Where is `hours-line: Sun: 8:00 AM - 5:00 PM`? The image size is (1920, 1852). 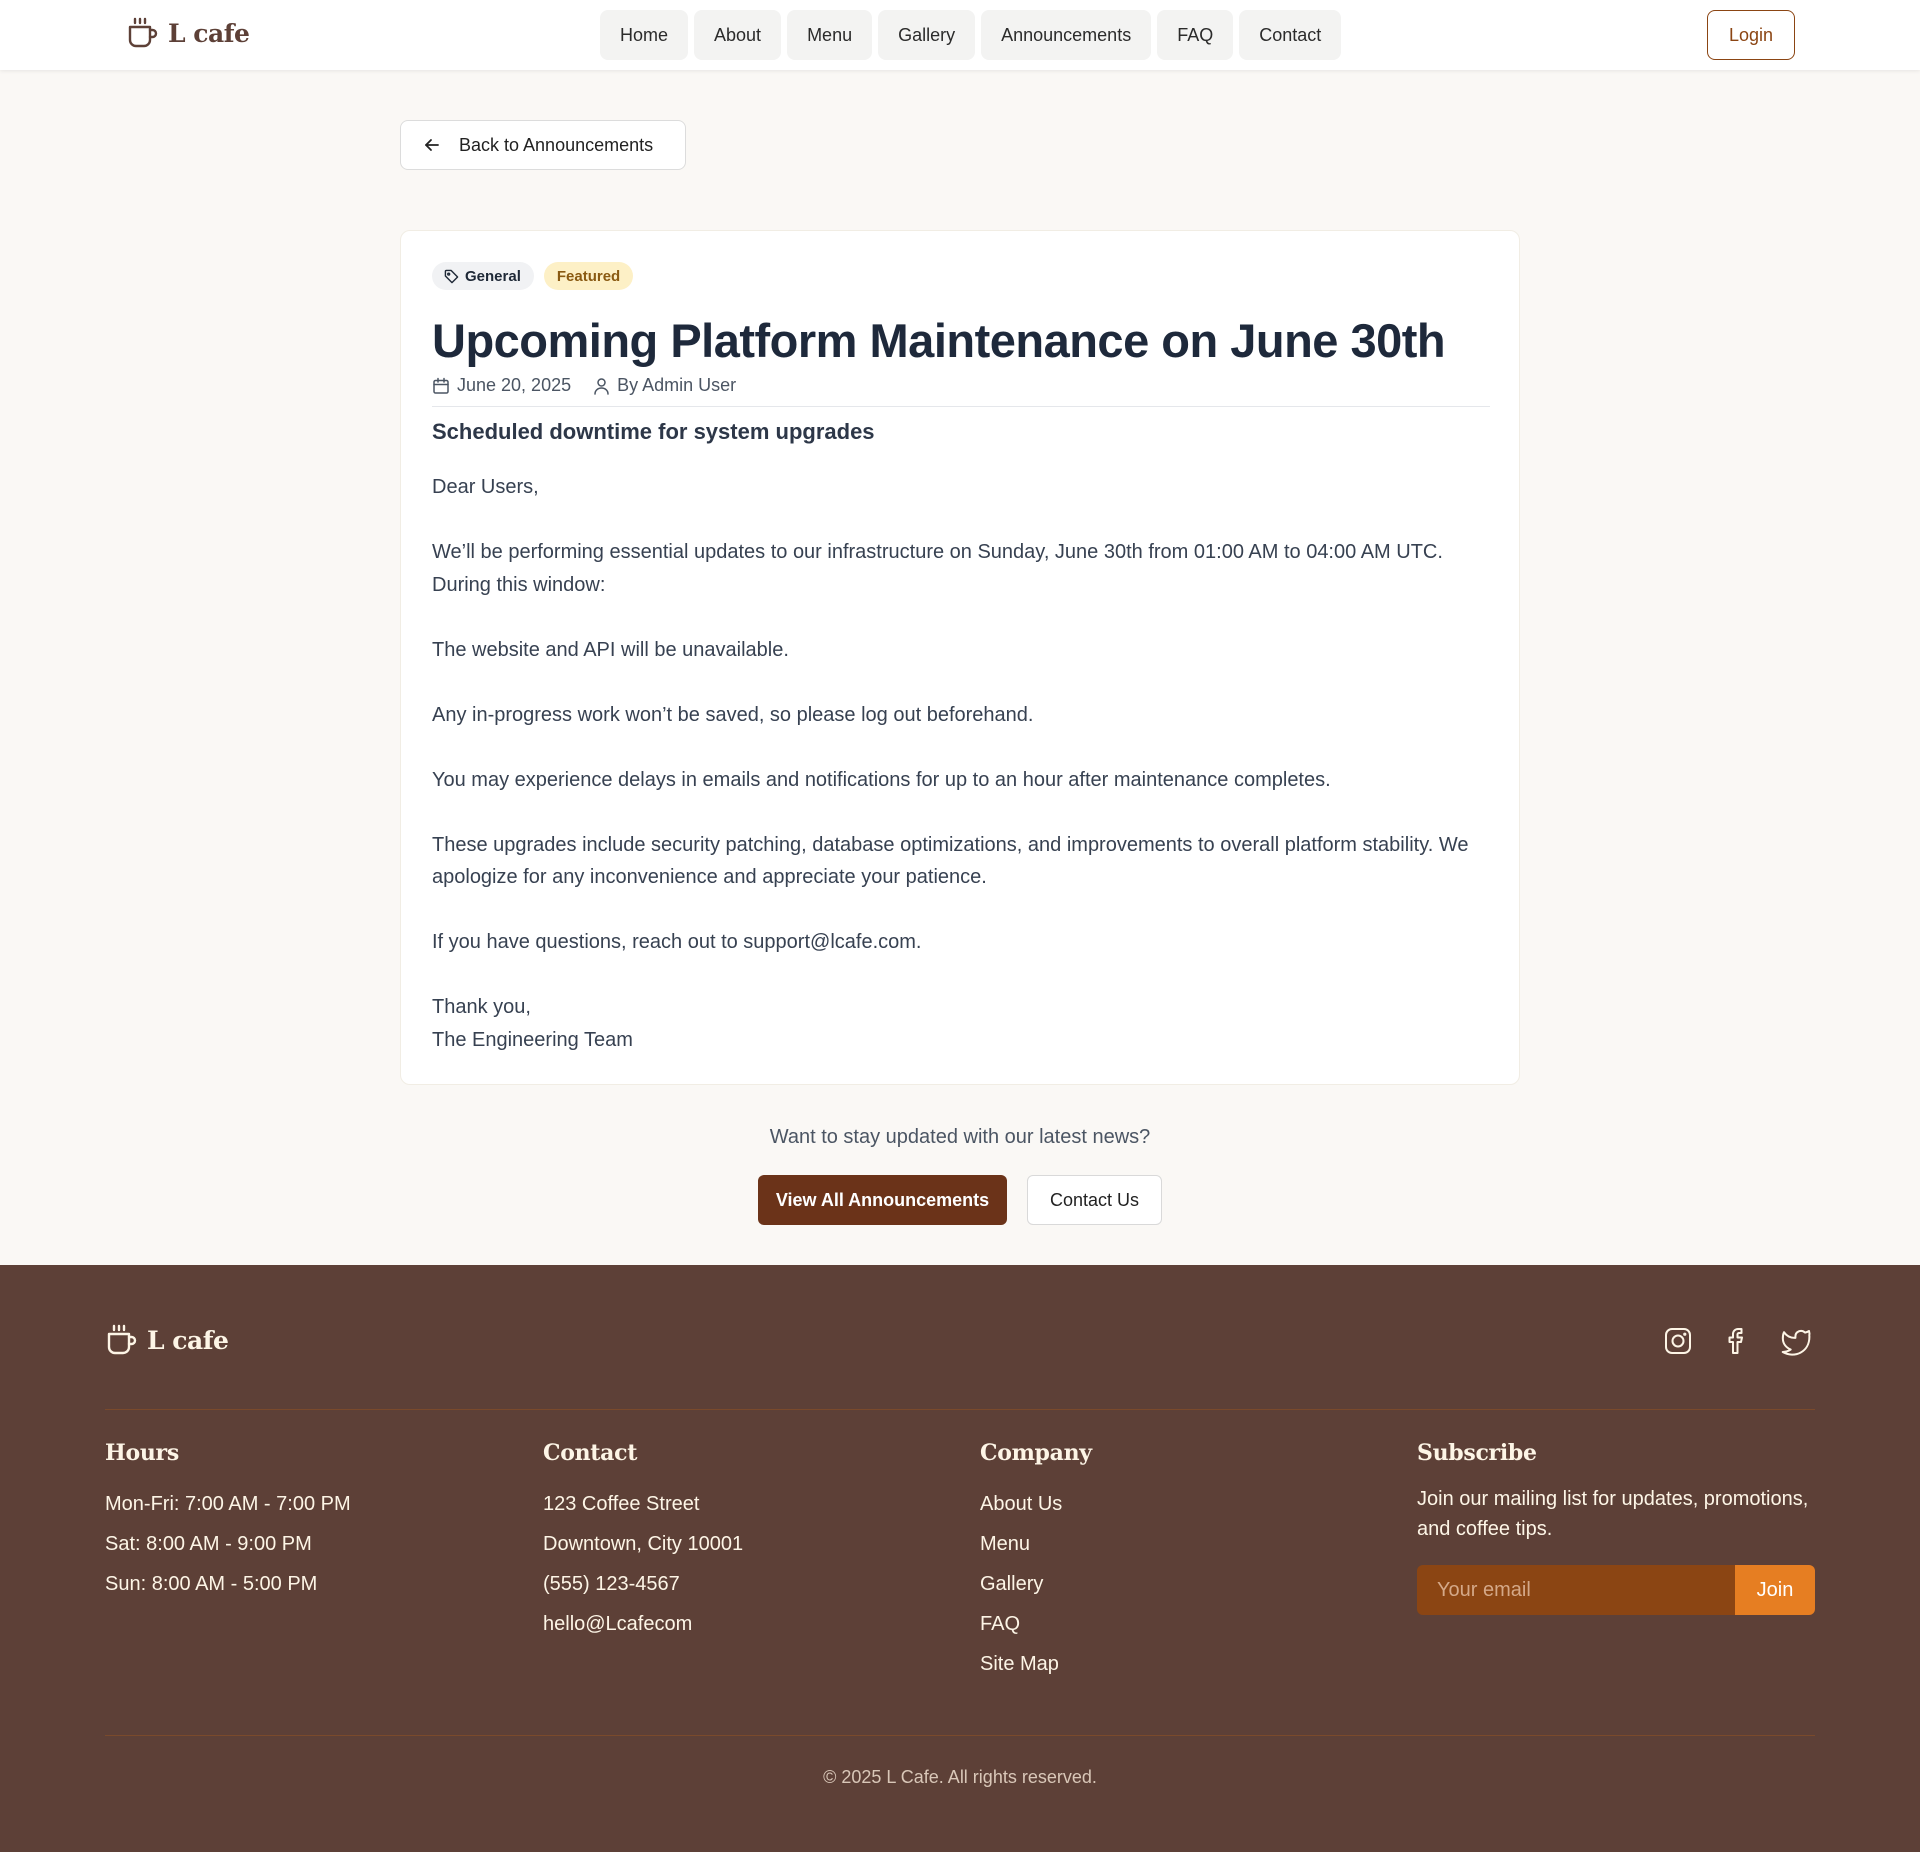 hours-line: Sun: 8:00 AM - 5:00 PM is located at coordinates (211, 1584).